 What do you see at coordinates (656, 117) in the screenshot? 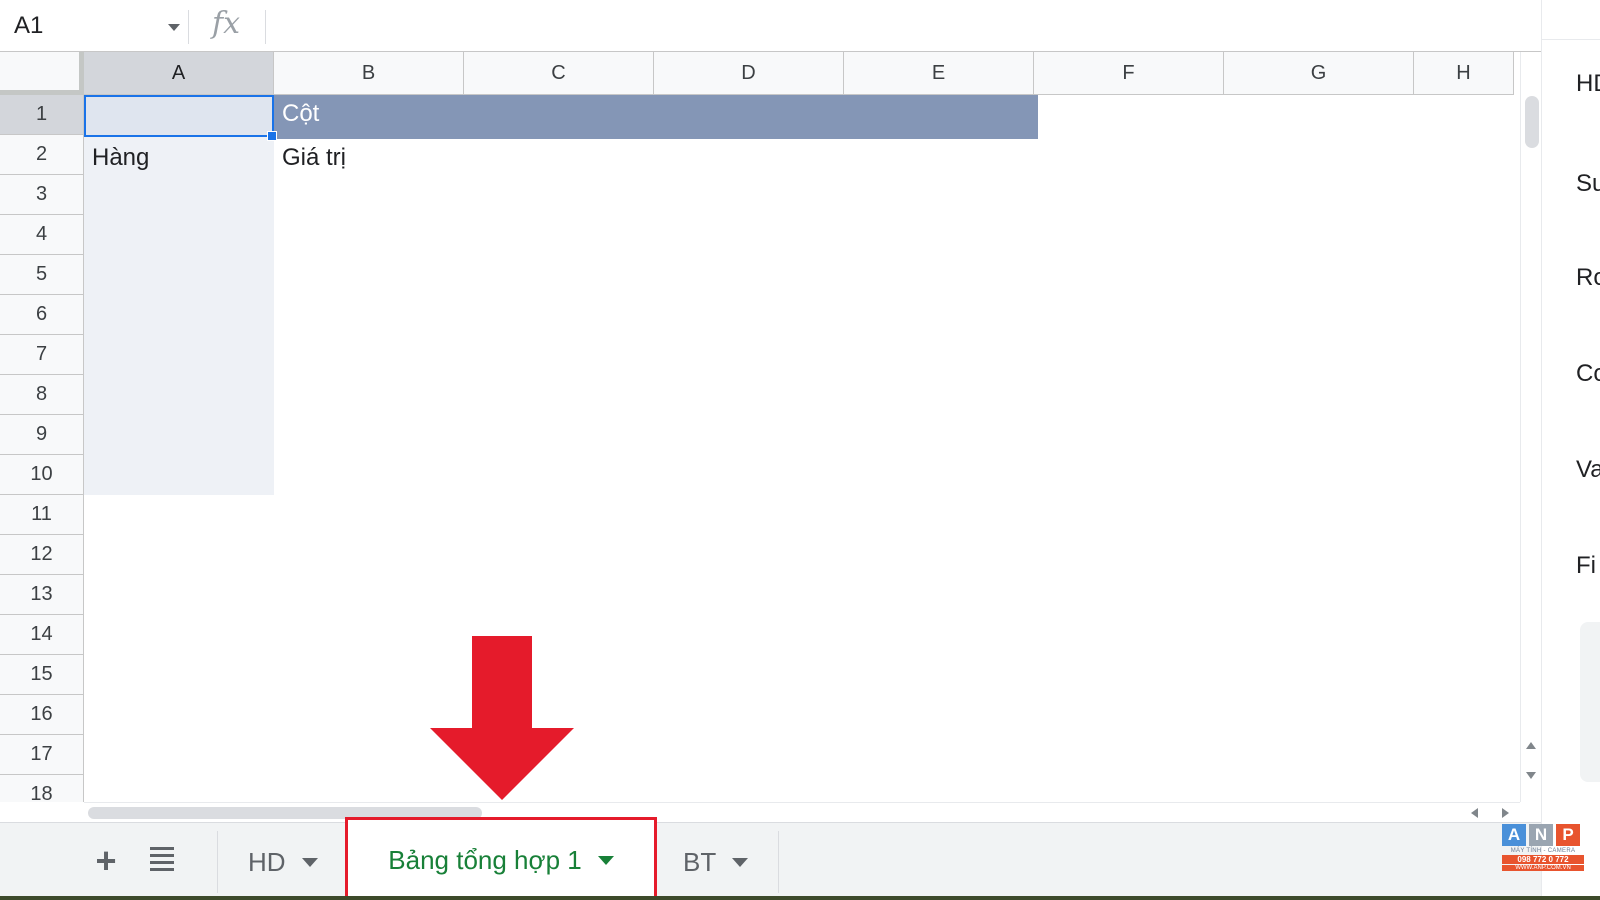
I see `pivot-header-band` at bounding box center [656, 117].